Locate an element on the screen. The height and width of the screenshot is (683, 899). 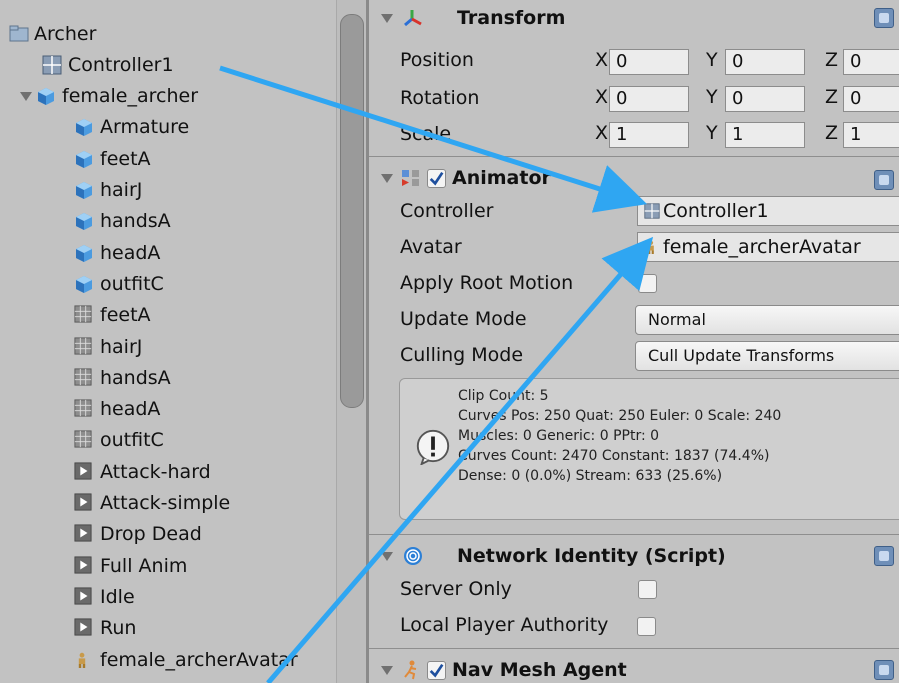
rotation-y-field: 0 is located at coordinates (765, 99).